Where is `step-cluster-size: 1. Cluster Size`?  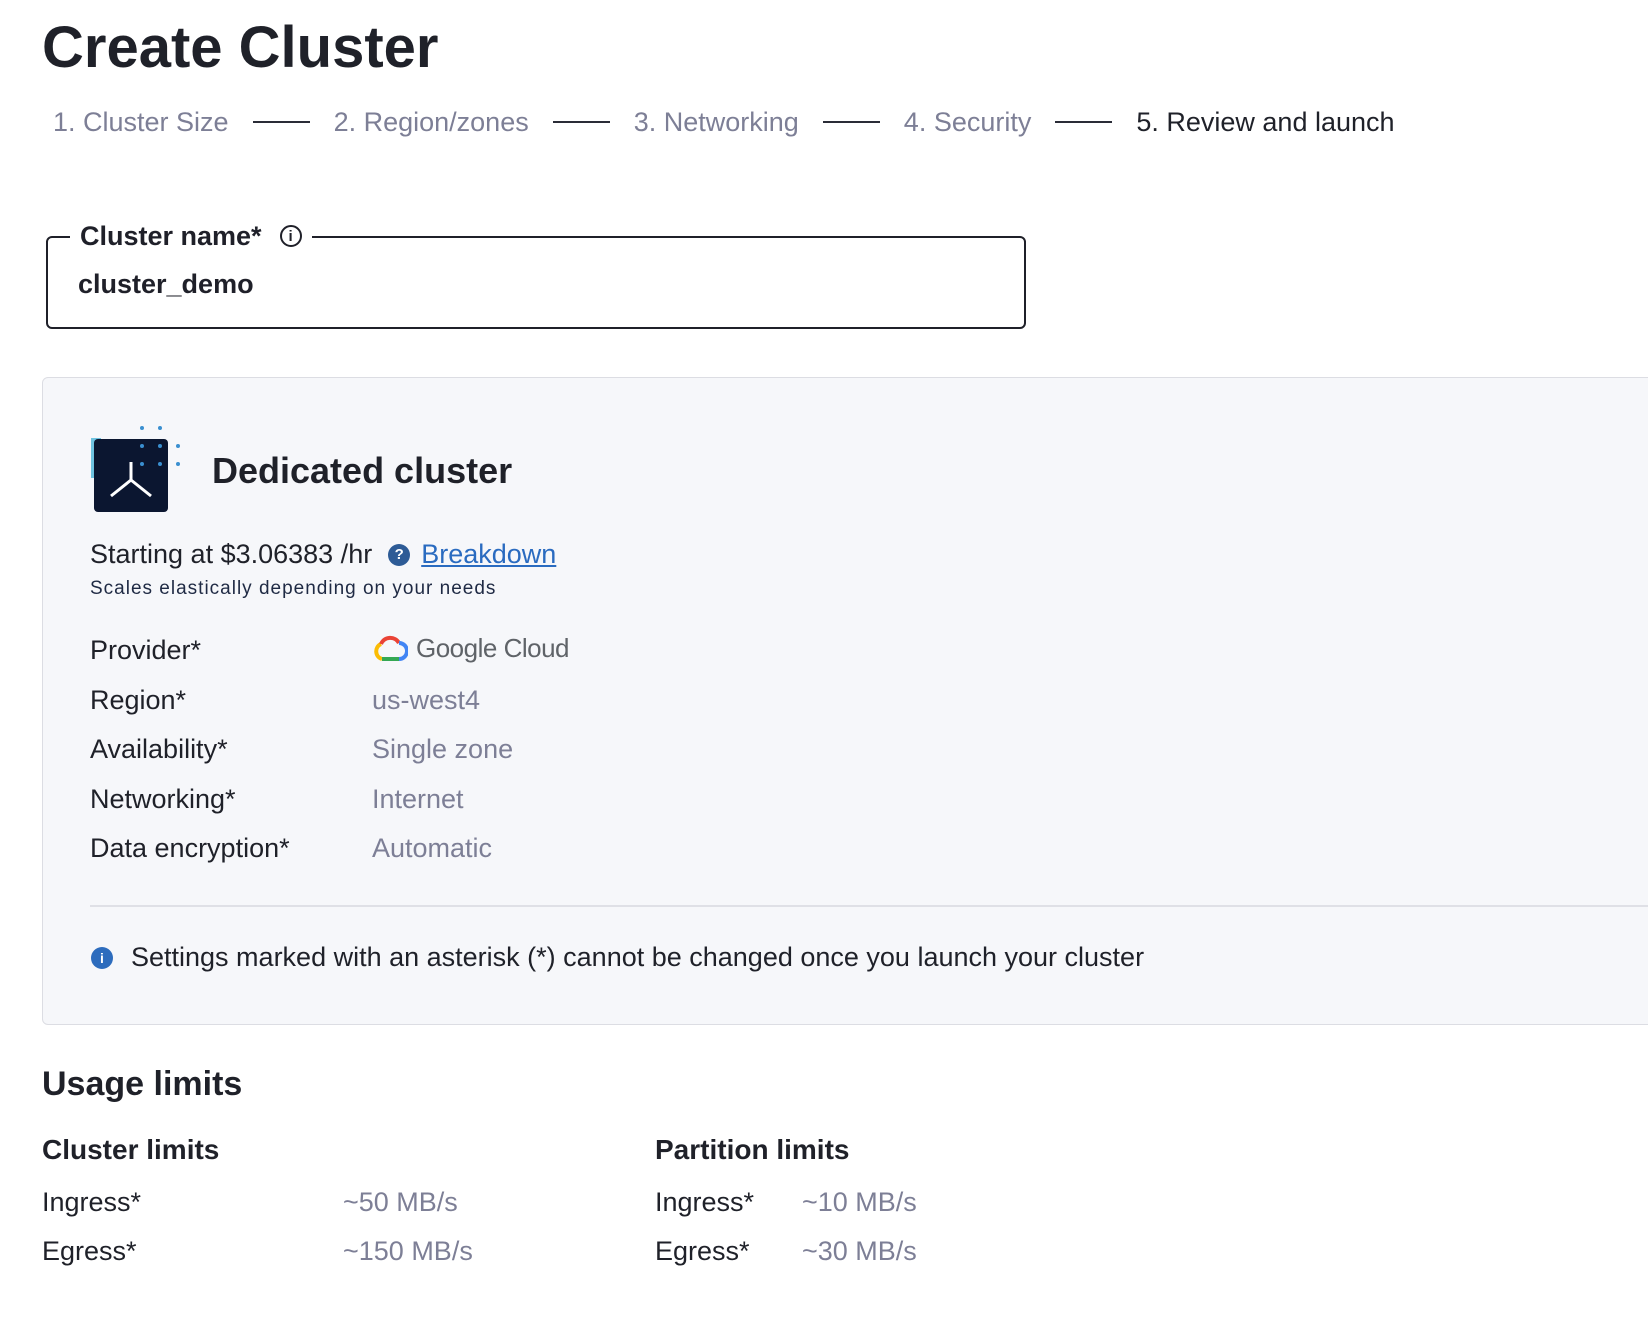
step-cluster-size: 1. Cluster Size is located at coordinates (141, 122).